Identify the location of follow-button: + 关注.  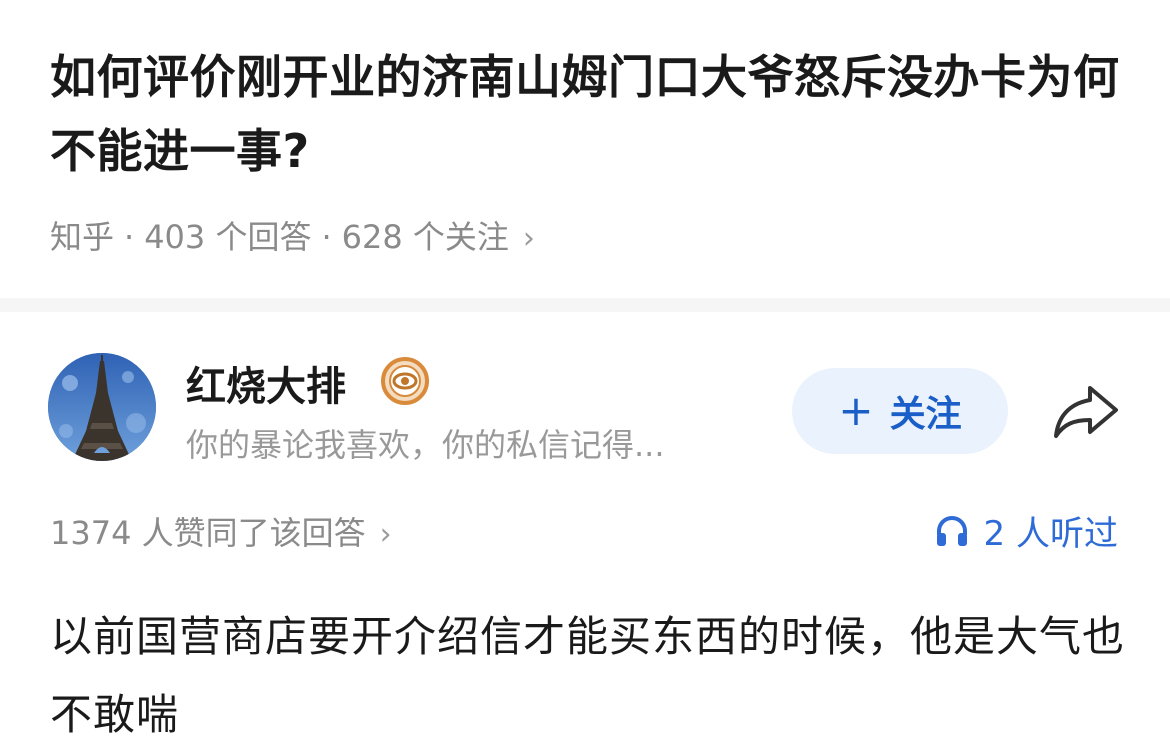
(900, 411).